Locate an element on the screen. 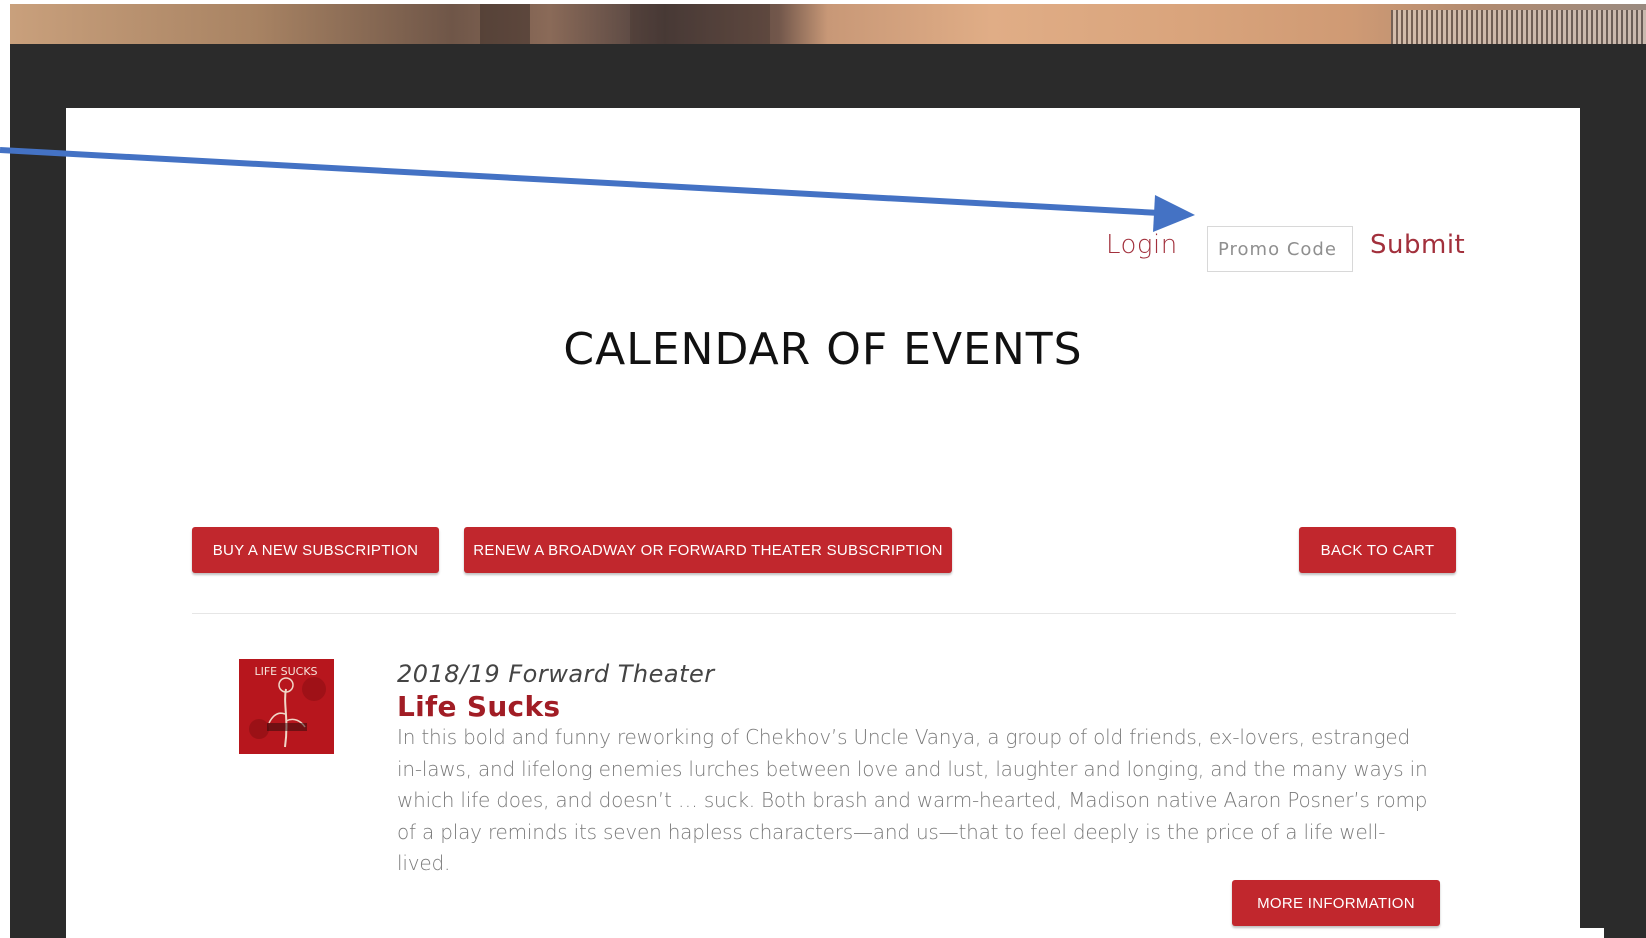  event-title: Life Sucks is located at coordinates (478, 706).